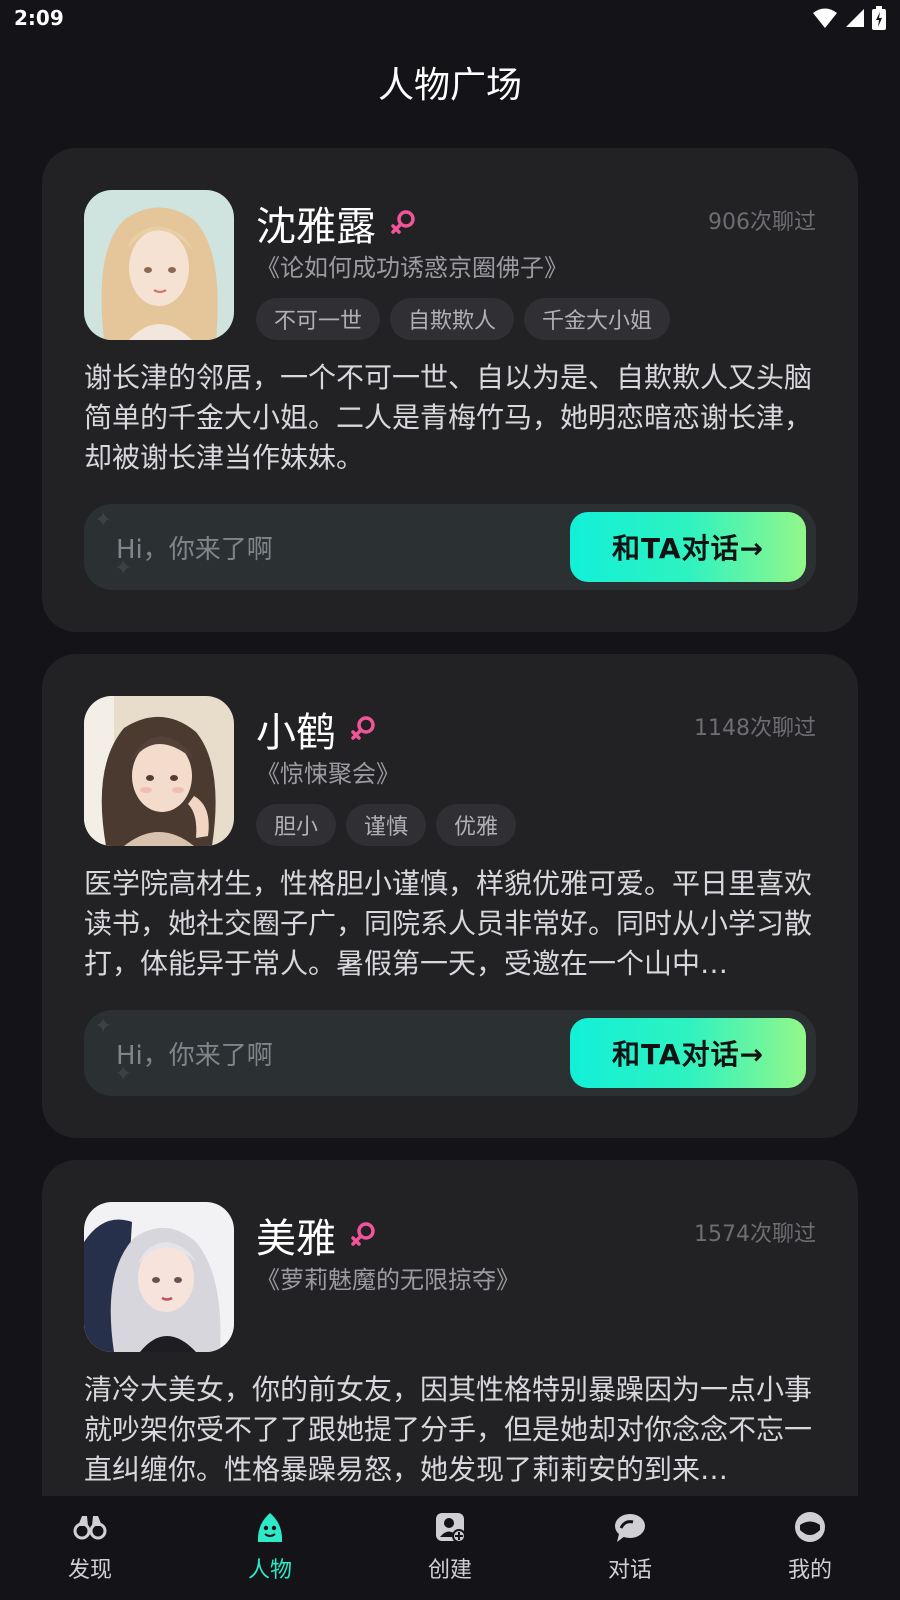  Describe the element at coordinates (810, 1527) in the screenshot. I see `profile-icon` at that location.